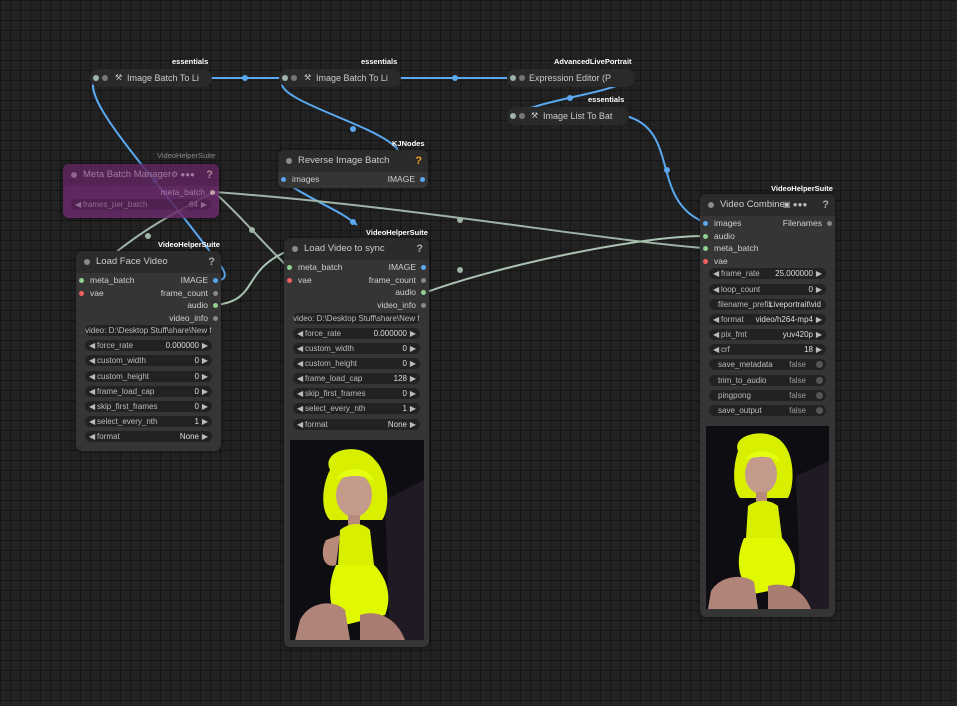  Describe the element at coordinates (408, 143) in the screenshot. I see `badge-kjnodes: KJNodes` at that location.